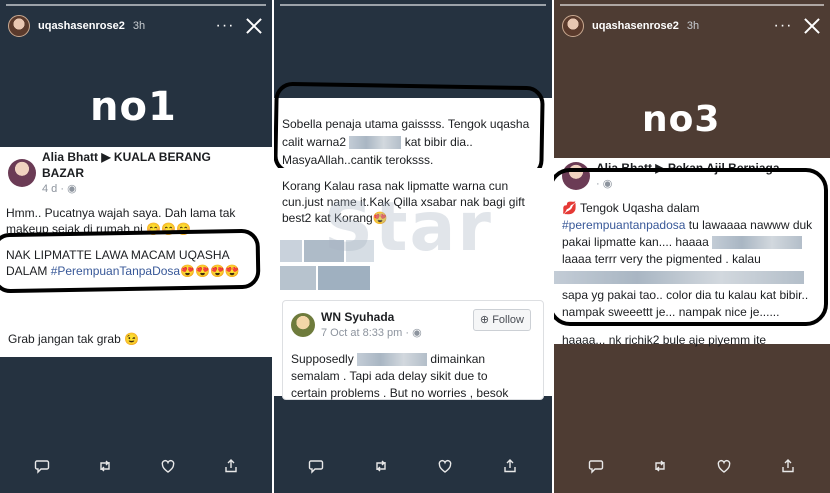 This screenshot has width=830, height=493. I want to click on shared-line-1-b: dimainkan, so click(458, 359).